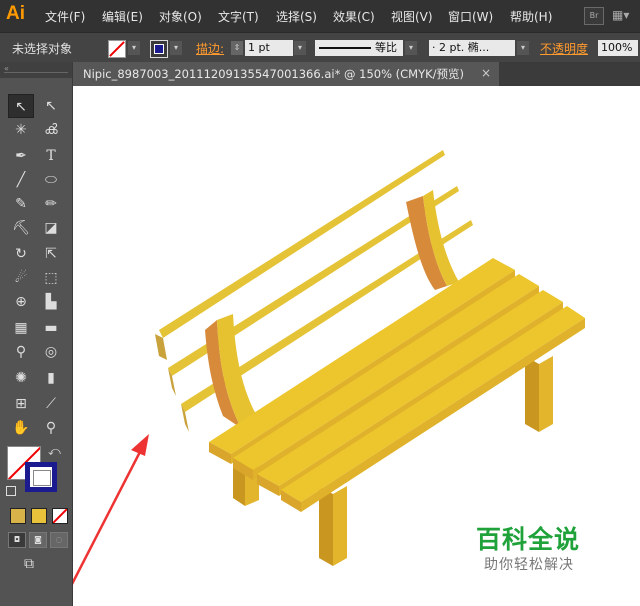  I want to click on fill-dropdown-icon: ▾, so click(134, 48).